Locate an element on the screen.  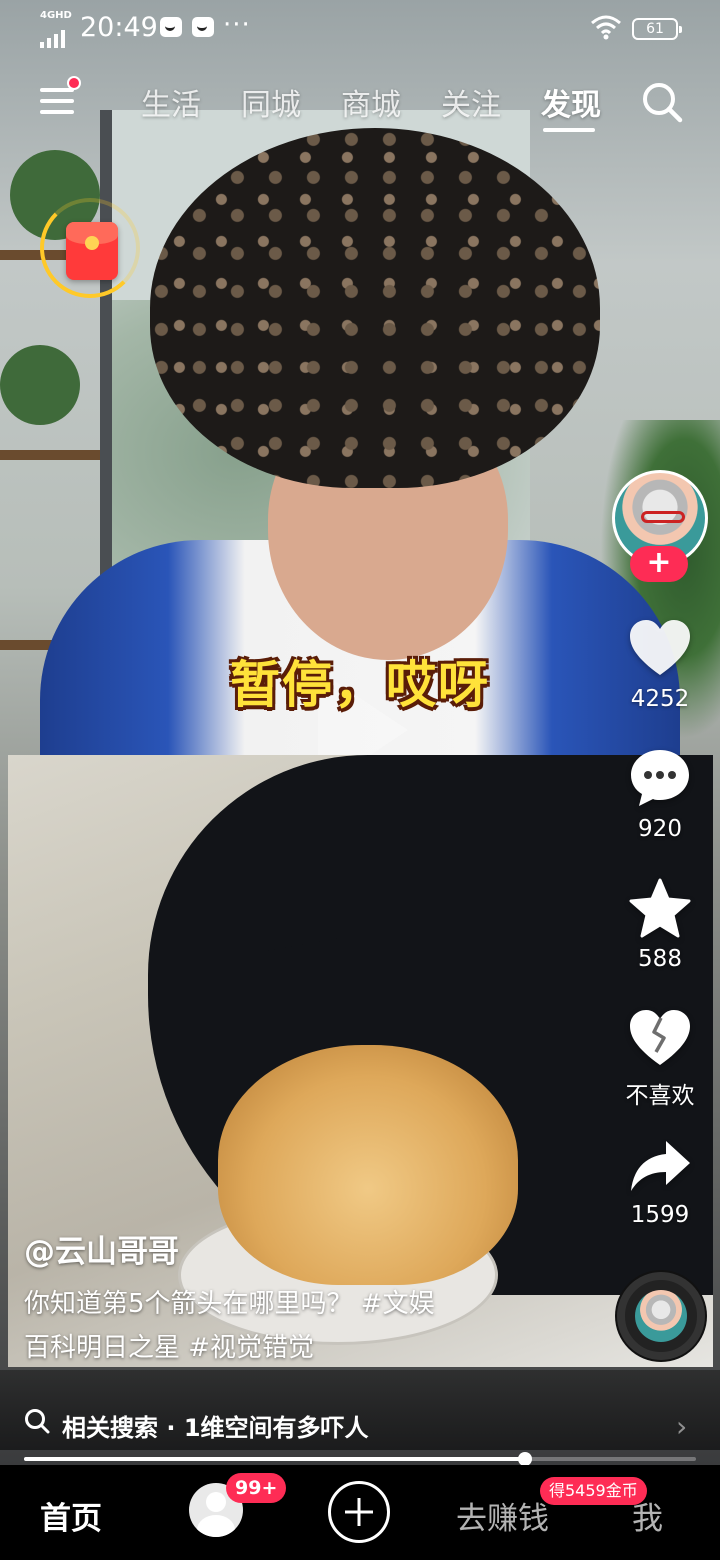
black-cat-ear is located at coordinates (296, 900).